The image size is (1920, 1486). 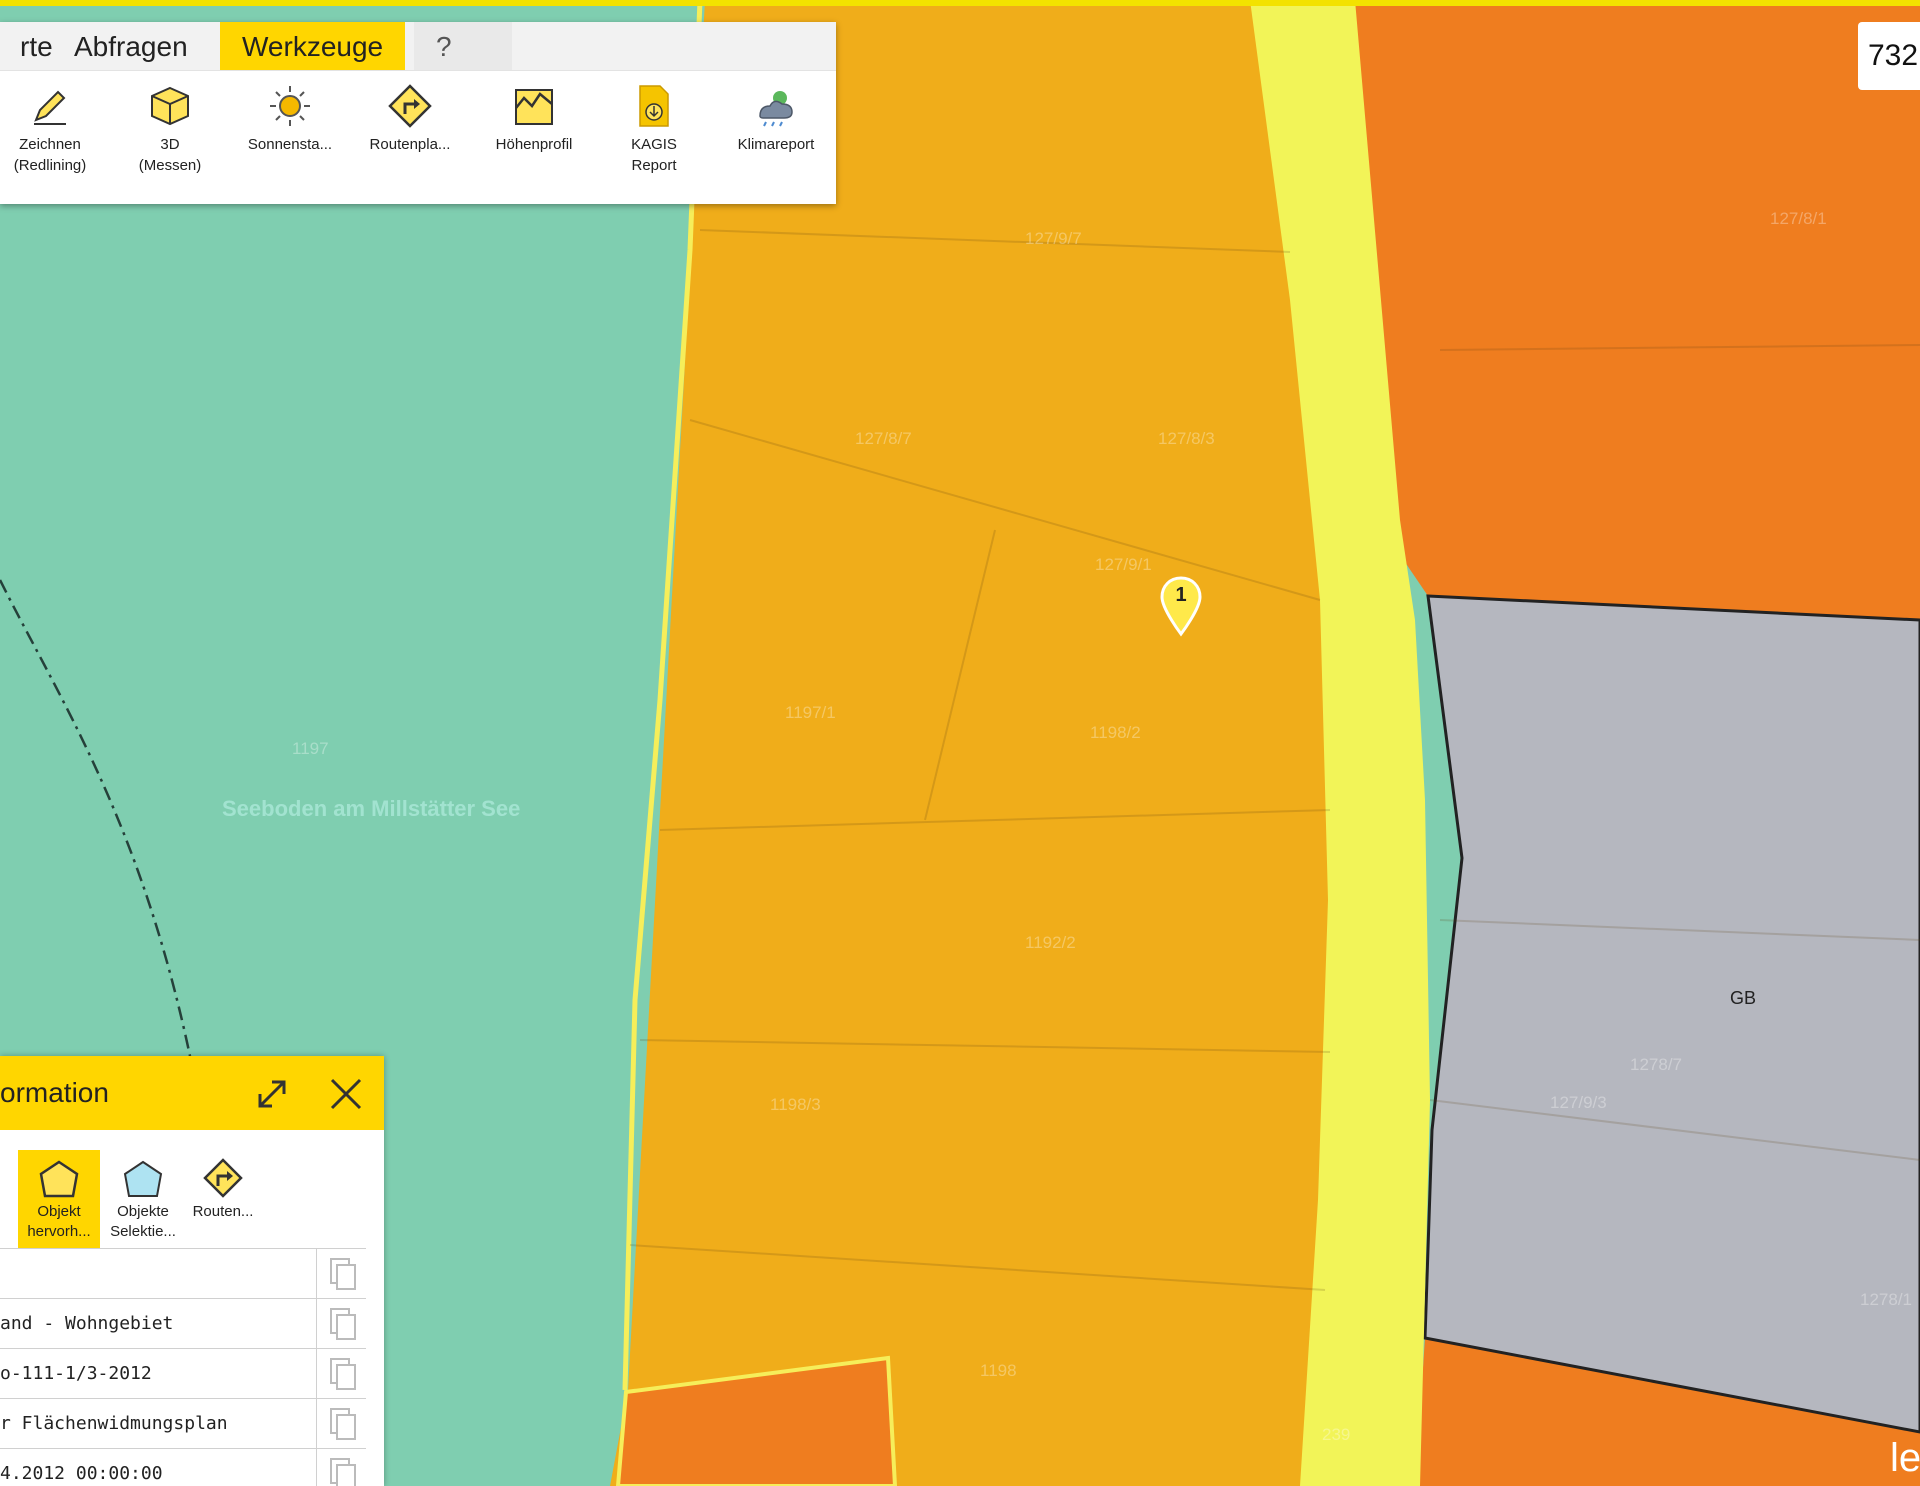 I want to click on parcel-label: 127/8/7, so click(x=883, y=438).